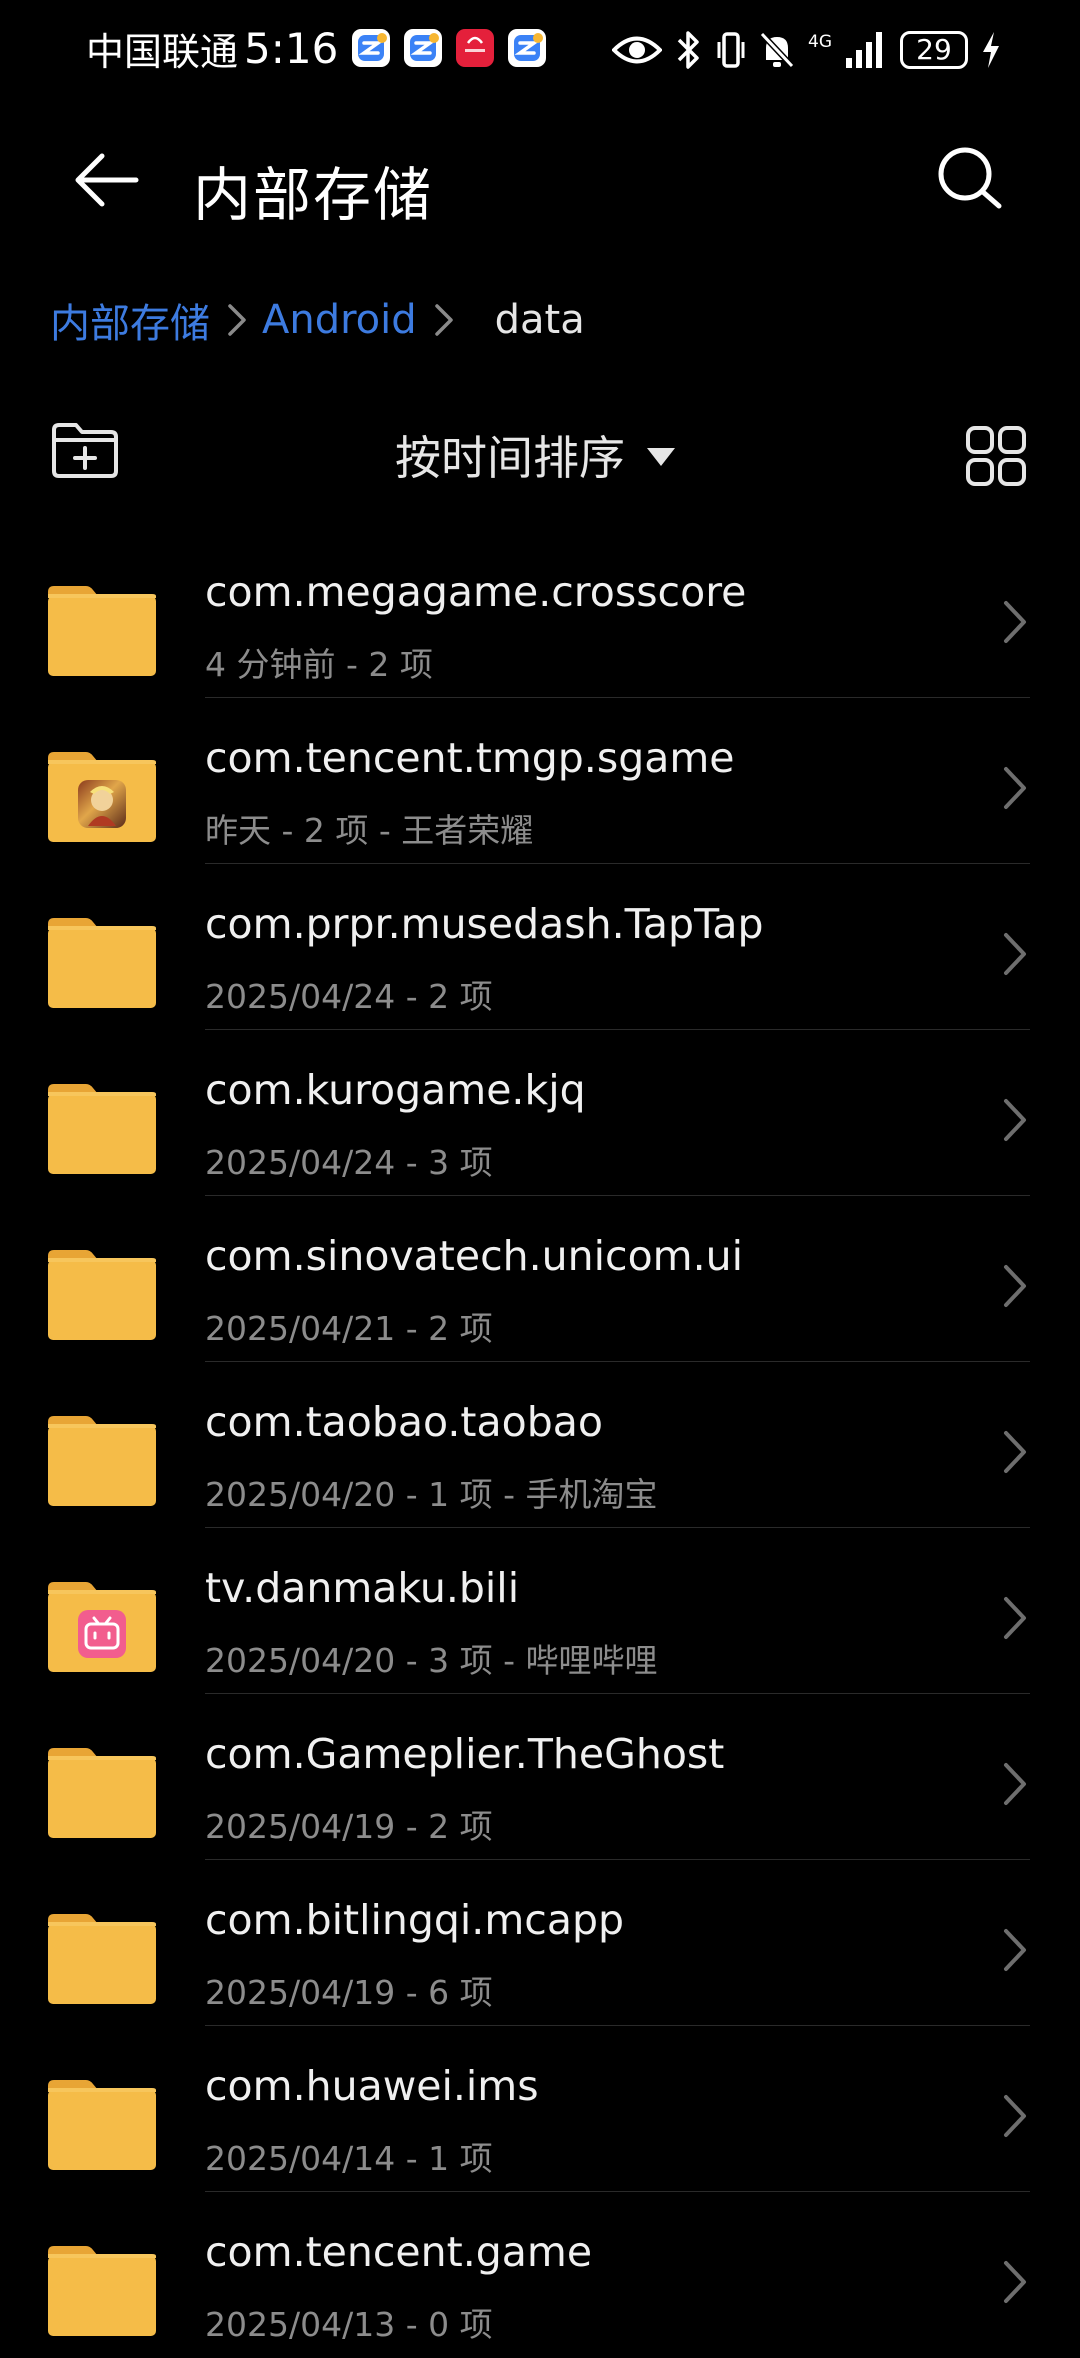 The width and height of the screenshot is (1080, 2358). I want to click on back-button, so click(105, 180).